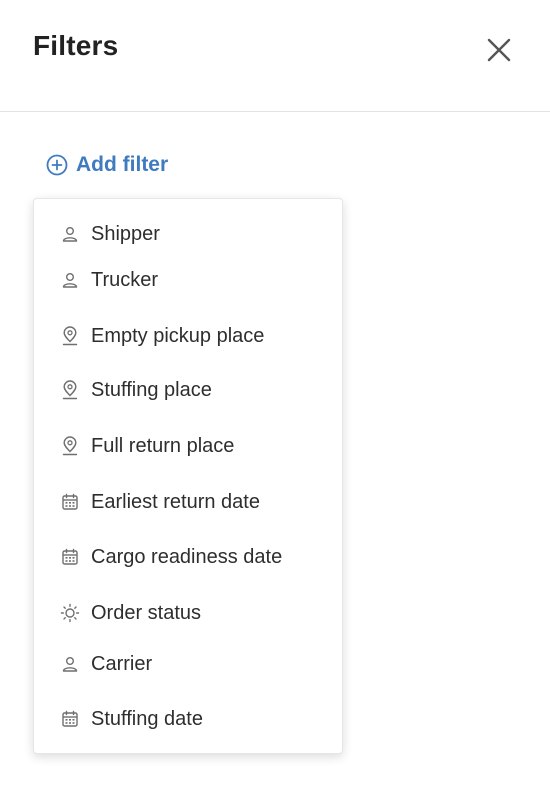  I want to click on menu-item-label: Stuffing date, so click(147, 718).